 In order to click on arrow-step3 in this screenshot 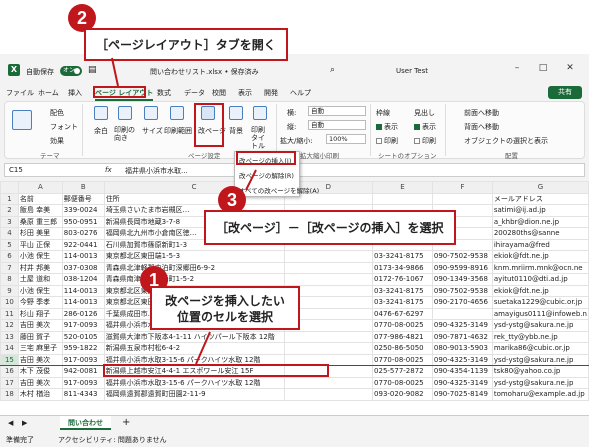, I will do `click(251, 180)`.